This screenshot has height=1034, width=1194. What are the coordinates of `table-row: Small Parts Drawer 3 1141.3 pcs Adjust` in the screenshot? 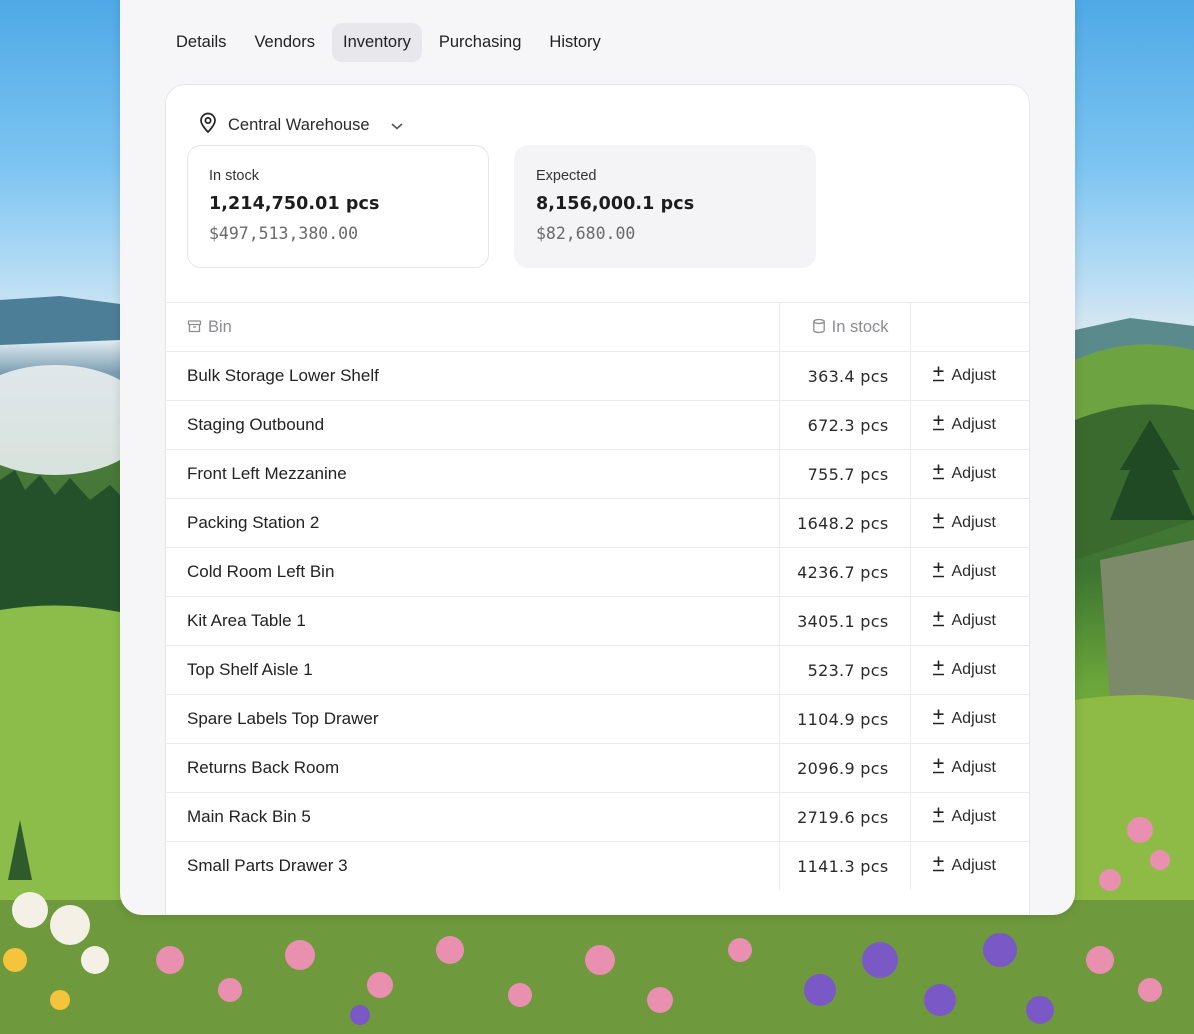 It's located at (597, 865).